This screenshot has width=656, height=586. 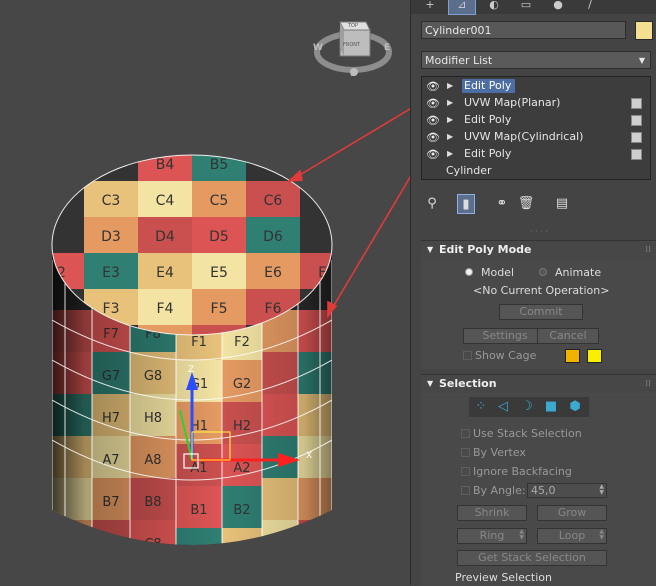 What do you see at coordinates (465, 490) in the screenshot?
I see `by-angle-checkbox` at bounding box center [465, 490].